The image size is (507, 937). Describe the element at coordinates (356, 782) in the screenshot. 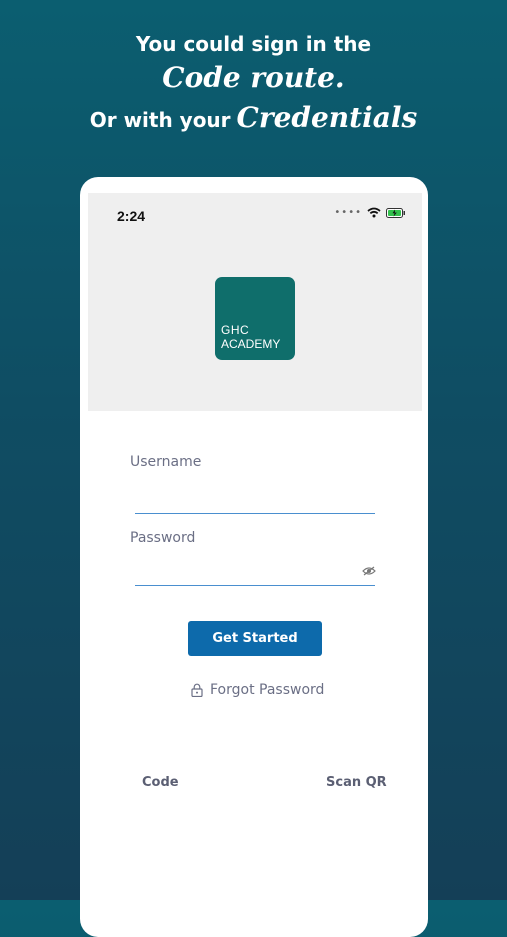

I see `scan-qr-link: Scan QR` at that location.